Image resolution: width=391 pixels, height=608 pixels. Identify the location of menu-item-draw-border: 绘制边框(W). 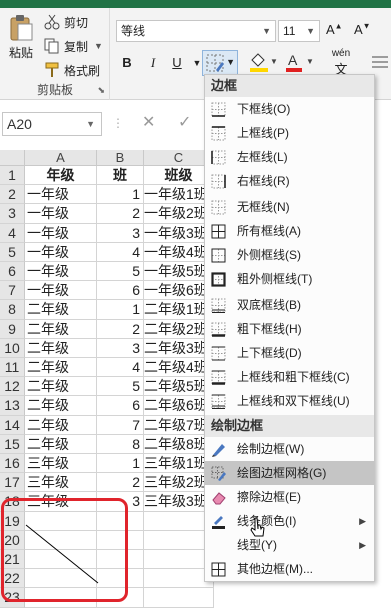
(289, 449).